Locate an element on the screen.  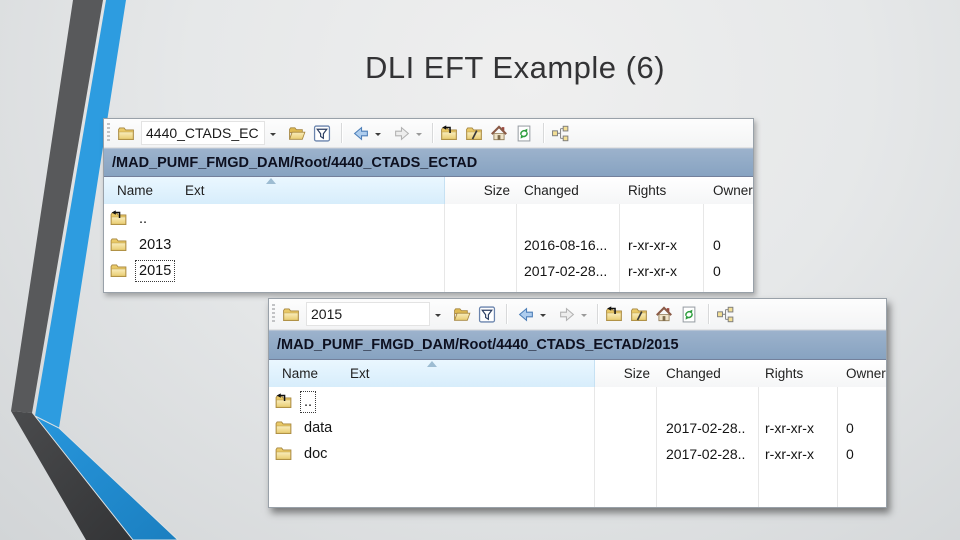
toolbar: 2015 is located at coordinates (577, 314).